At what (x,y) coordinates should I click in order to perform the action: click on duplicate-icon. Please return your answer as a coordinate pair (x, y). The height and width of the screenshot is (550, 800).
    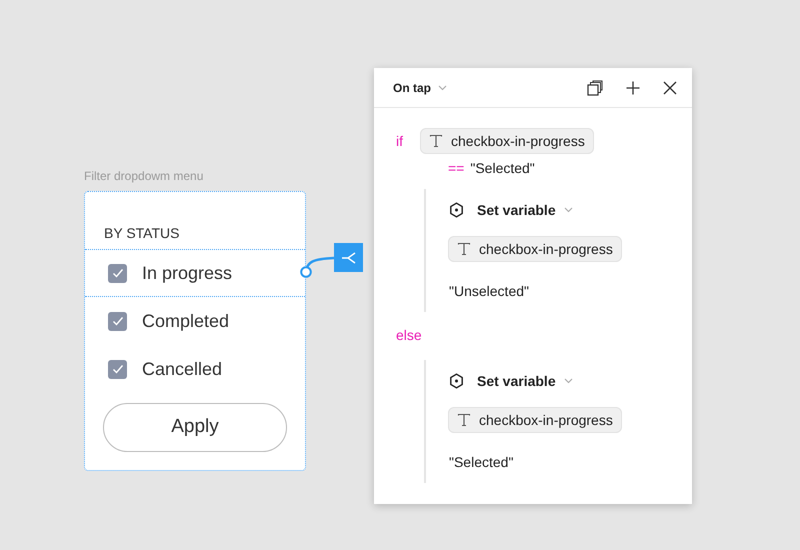
    Looking at the image, I should click on (595, 88).